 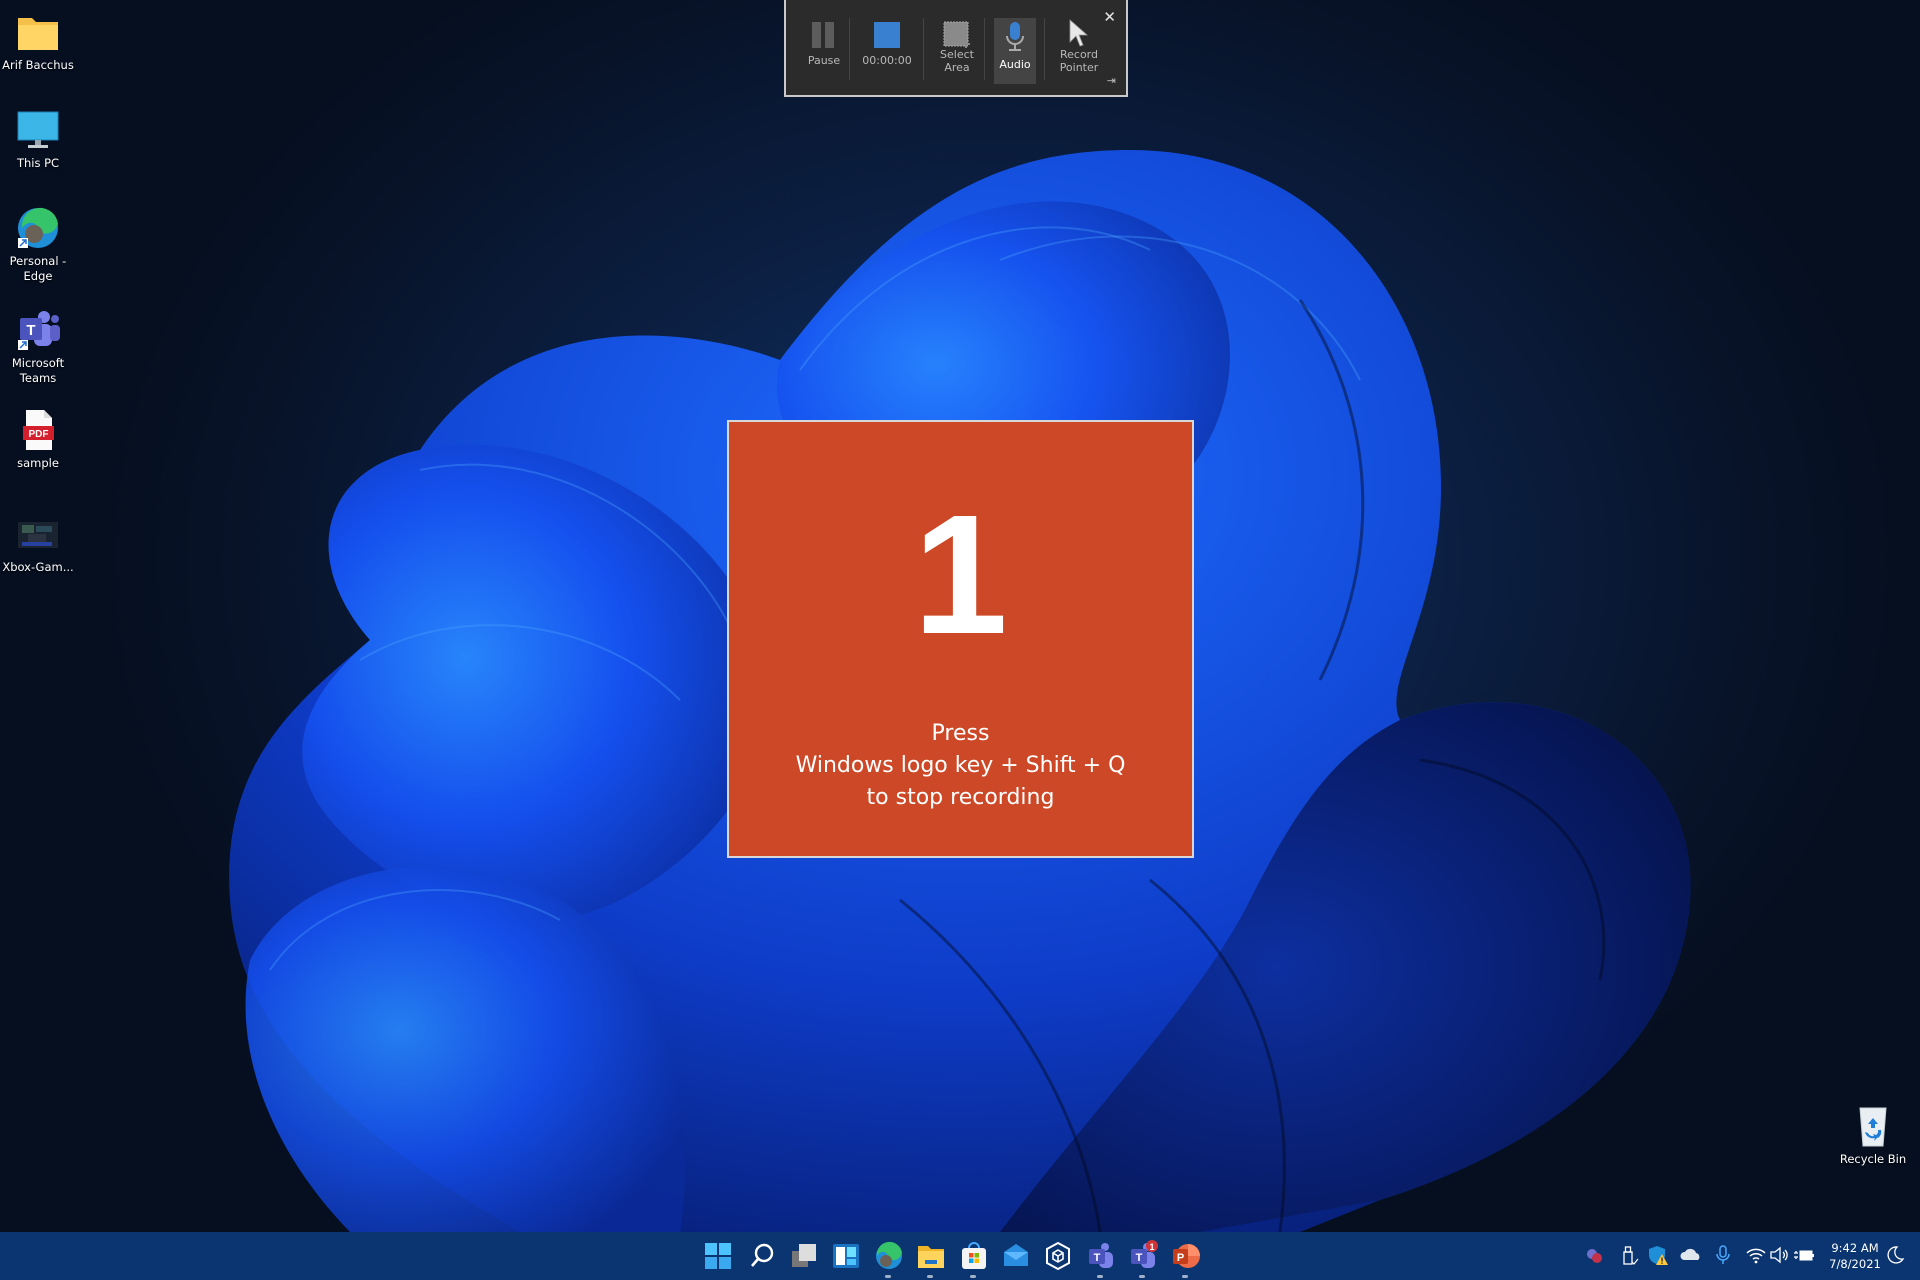 I want to click on xbox-game-thumbnail-icon, so click(x=38, y=534).